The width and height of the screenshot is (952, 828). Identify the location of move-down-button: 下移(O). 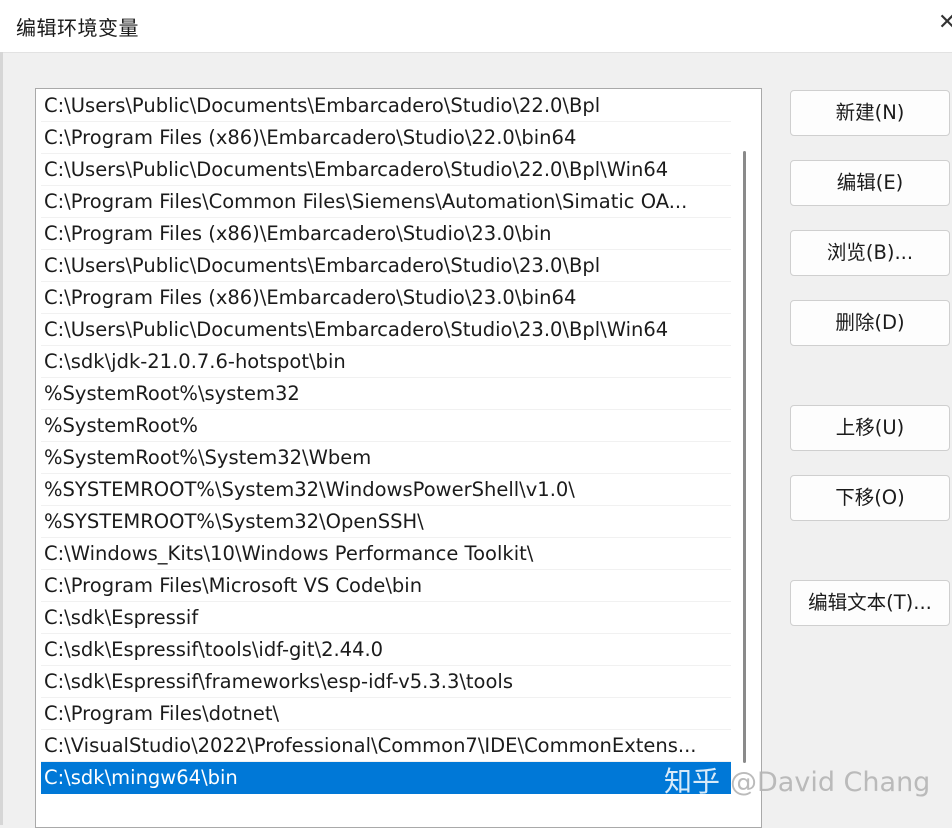
(870, 498).